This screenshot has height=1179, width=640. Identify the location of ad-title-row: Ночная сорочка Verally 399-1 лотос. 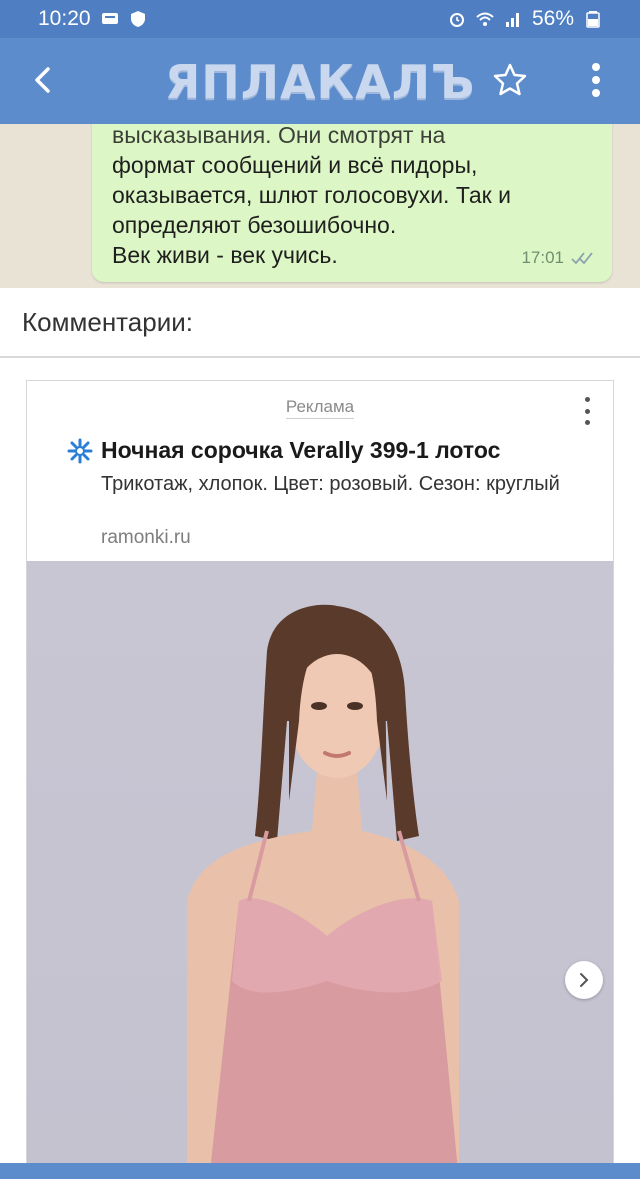
(330, 450).